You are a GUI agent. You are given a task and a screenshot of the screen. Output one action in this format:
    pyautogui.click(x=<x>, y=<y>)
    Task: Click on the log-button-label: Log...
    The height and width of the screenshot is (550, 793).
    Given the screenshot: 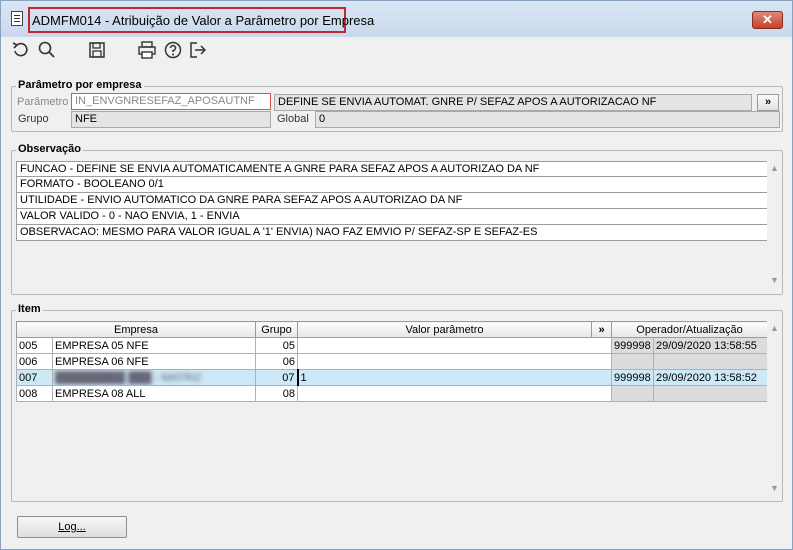 What is the action you would take?
    pyautogui.click(x=72, y=527)
    